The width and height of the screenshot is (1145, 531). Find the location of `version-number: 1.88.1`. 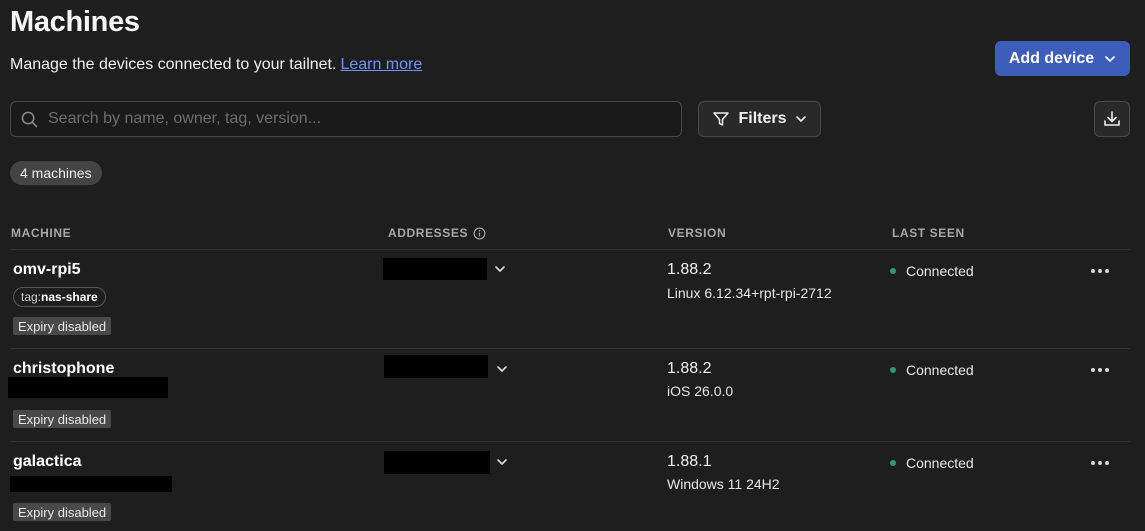

version-number: 1.88.1 is located at coordinates (689, 461).